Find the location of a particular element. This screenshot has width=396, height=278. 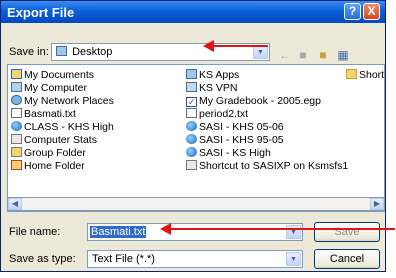

shortcut-icon is located at coordinates (191, 165).